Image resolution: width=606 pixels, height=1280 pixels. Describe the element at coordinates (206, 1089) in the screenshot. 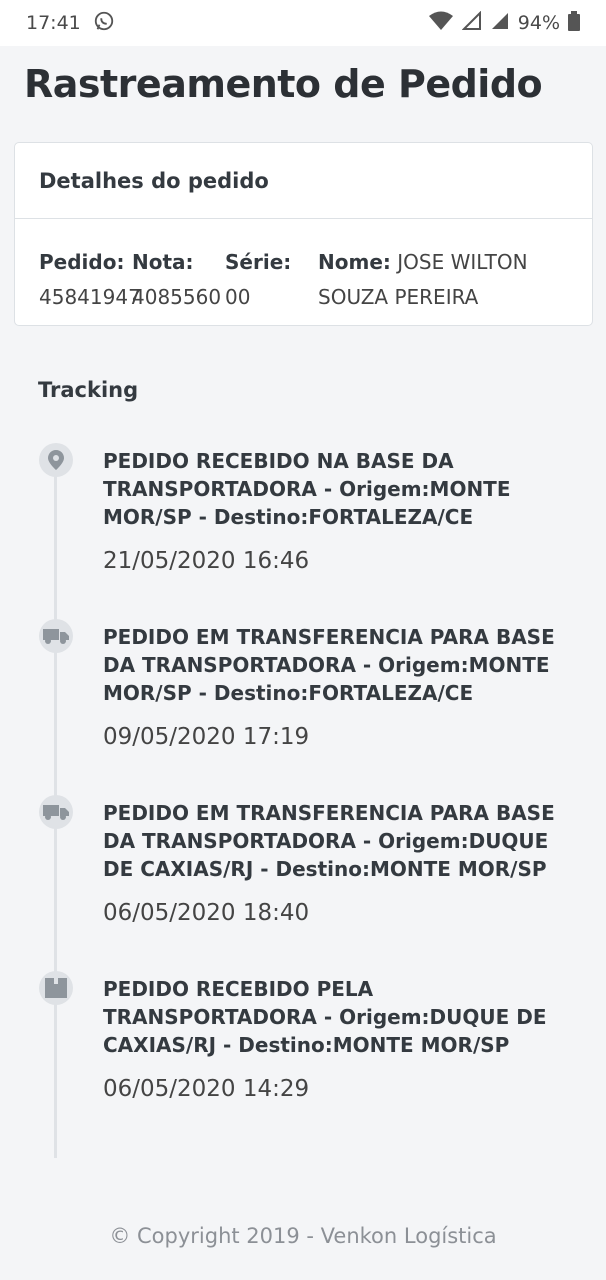

I see `event-date: 06/05/2020 14:29` at that location.